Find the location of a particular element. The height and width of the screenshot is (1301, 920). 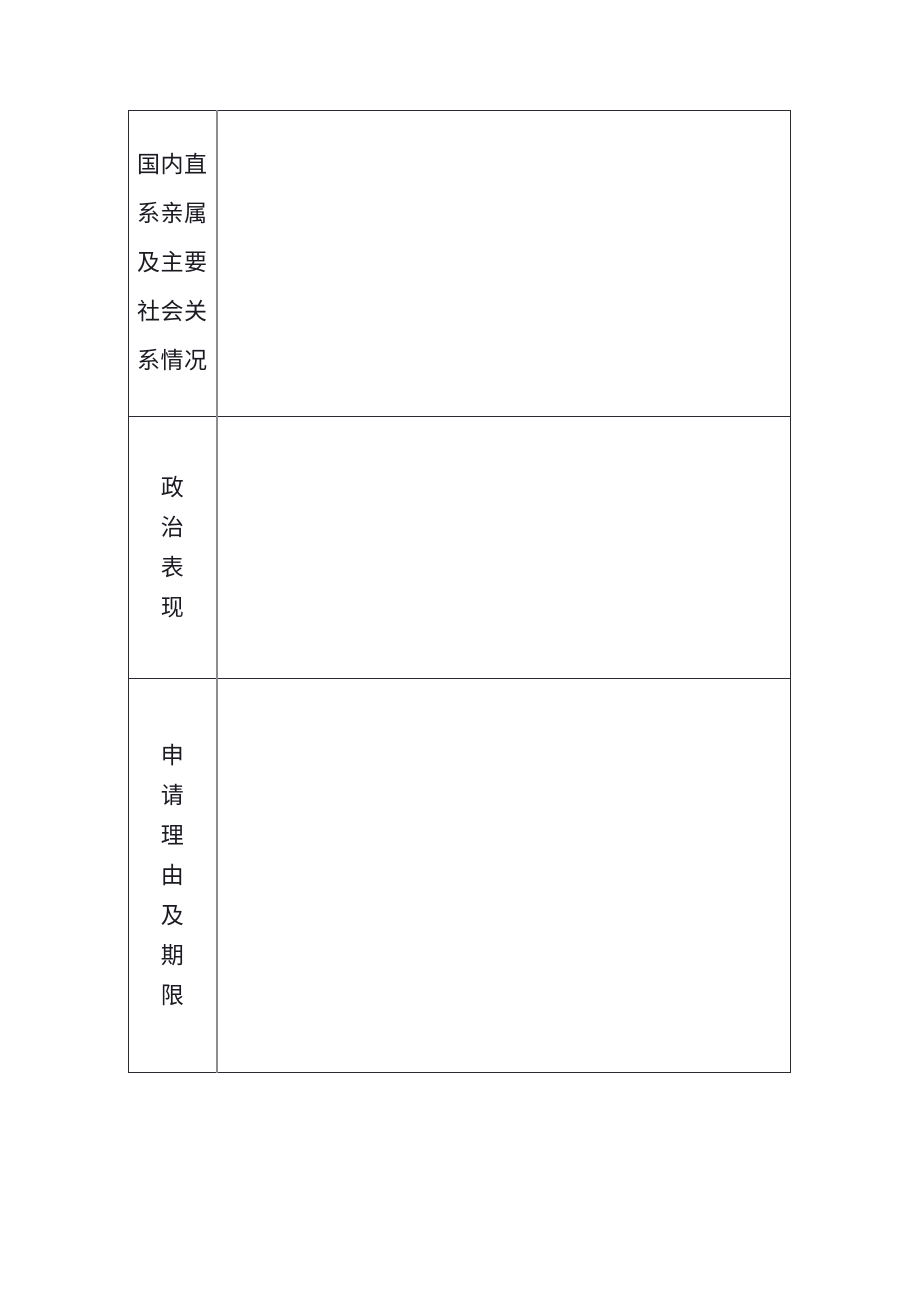

row-content-domestic-relatives-value is located at coordinates (504, 263).